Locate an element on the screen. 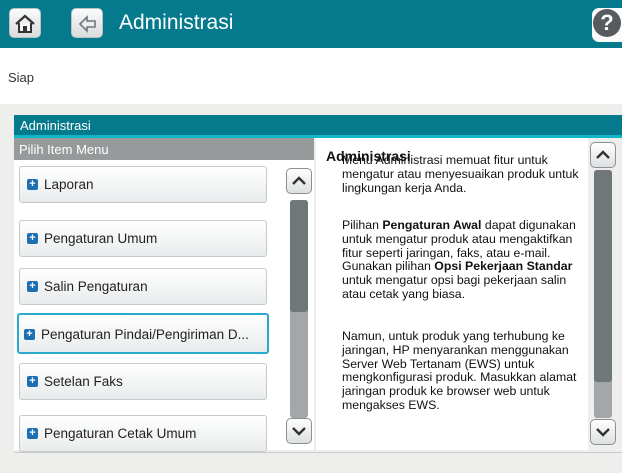 This screenshot has height=473, width=622. help-button: ? is located at coordinates (607, 25).